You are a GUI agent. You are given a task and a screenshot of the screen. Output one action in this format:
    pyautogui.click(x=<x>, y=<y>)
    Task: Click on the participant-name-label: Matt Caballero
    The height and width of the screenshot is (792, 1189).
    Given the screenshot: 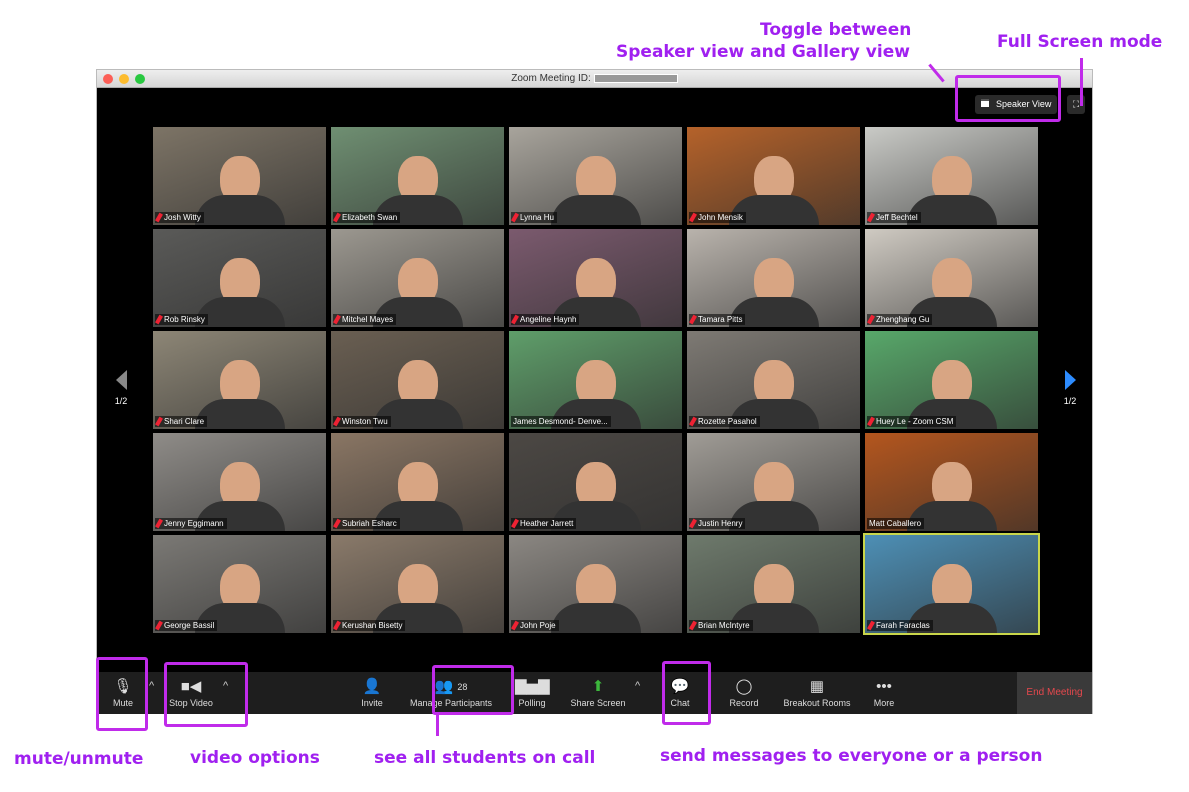 What is the action you would take?
    pyautogui.click(x=896, y=523)
    